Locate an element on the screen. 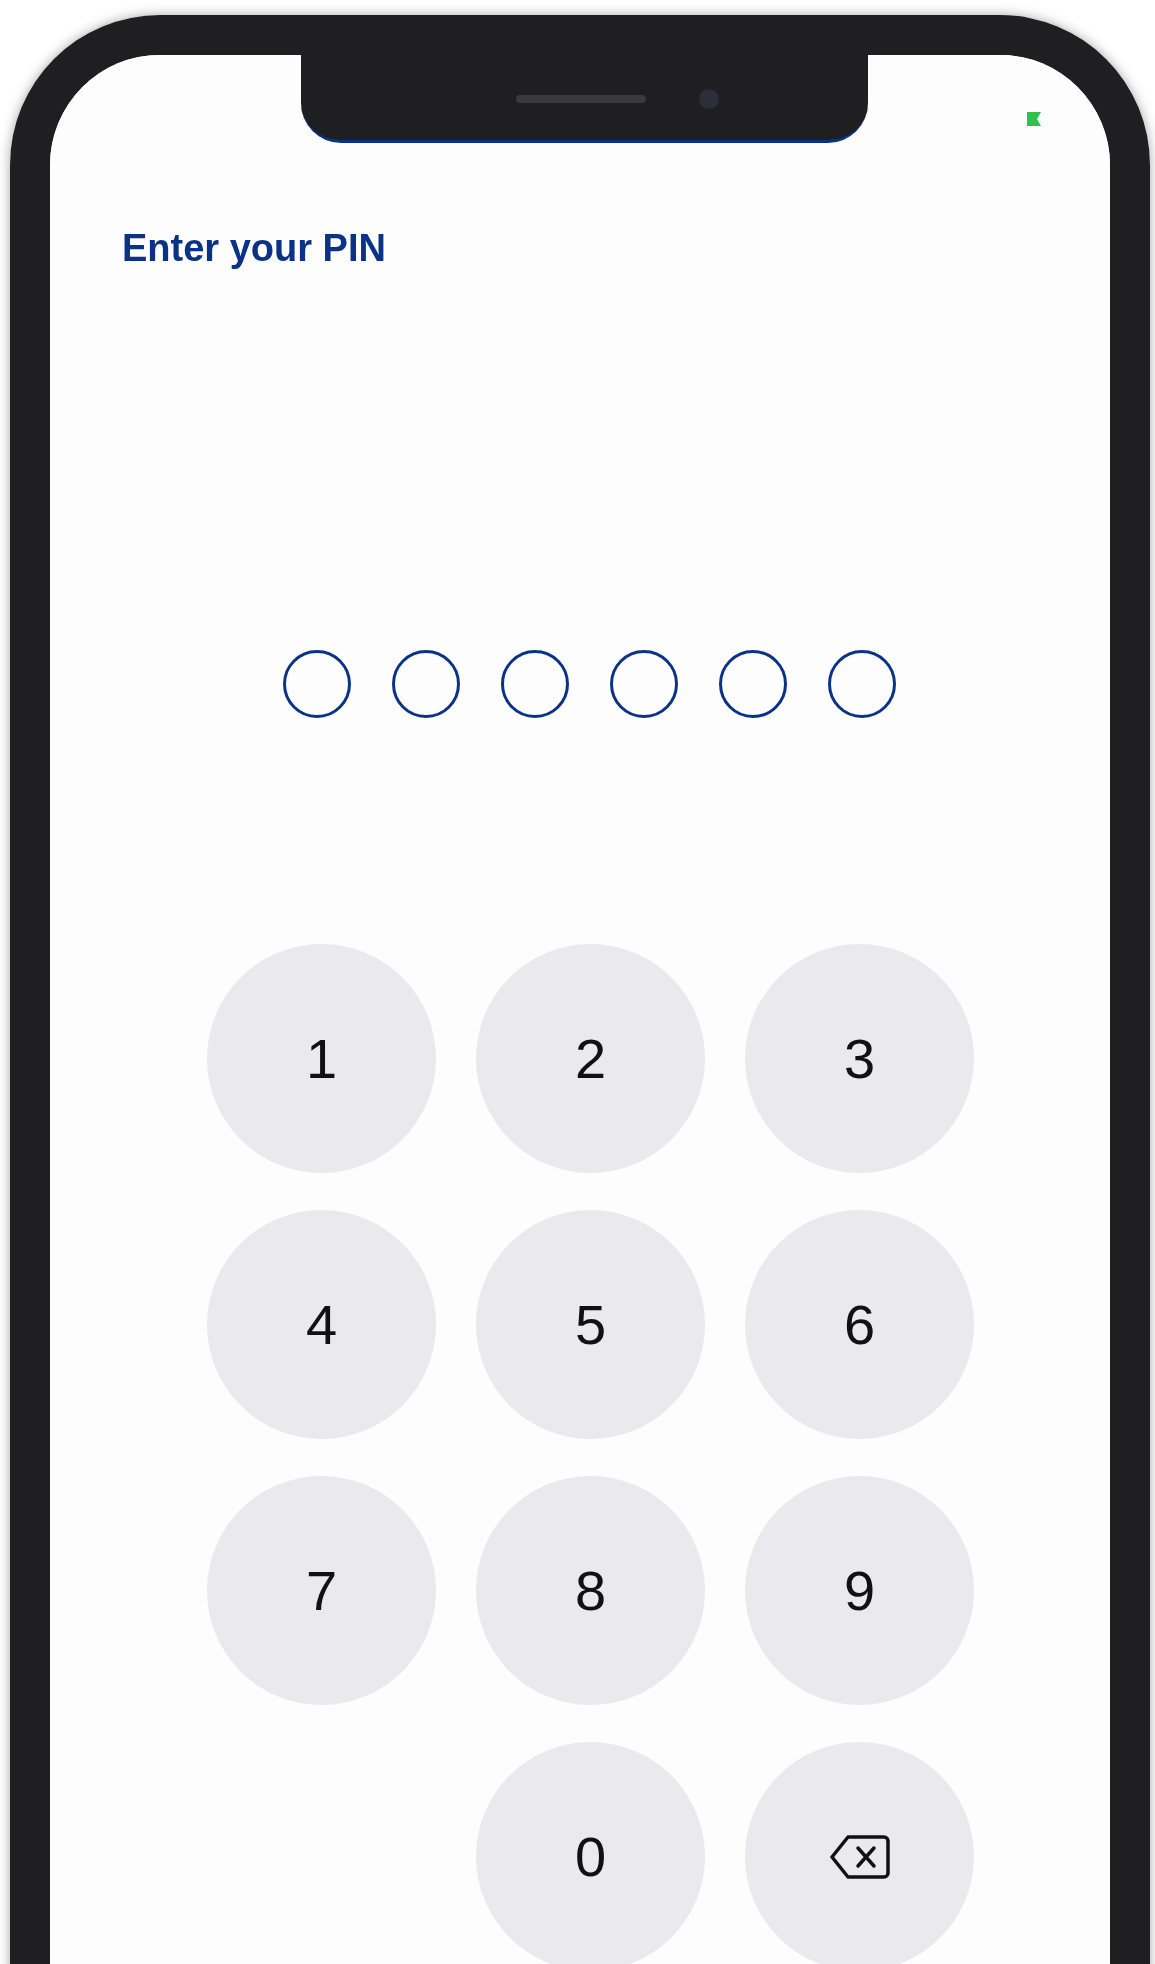 This screenshot has height=1964, width=1155. digit-key: 2 is located at coordinates (590, 1058).